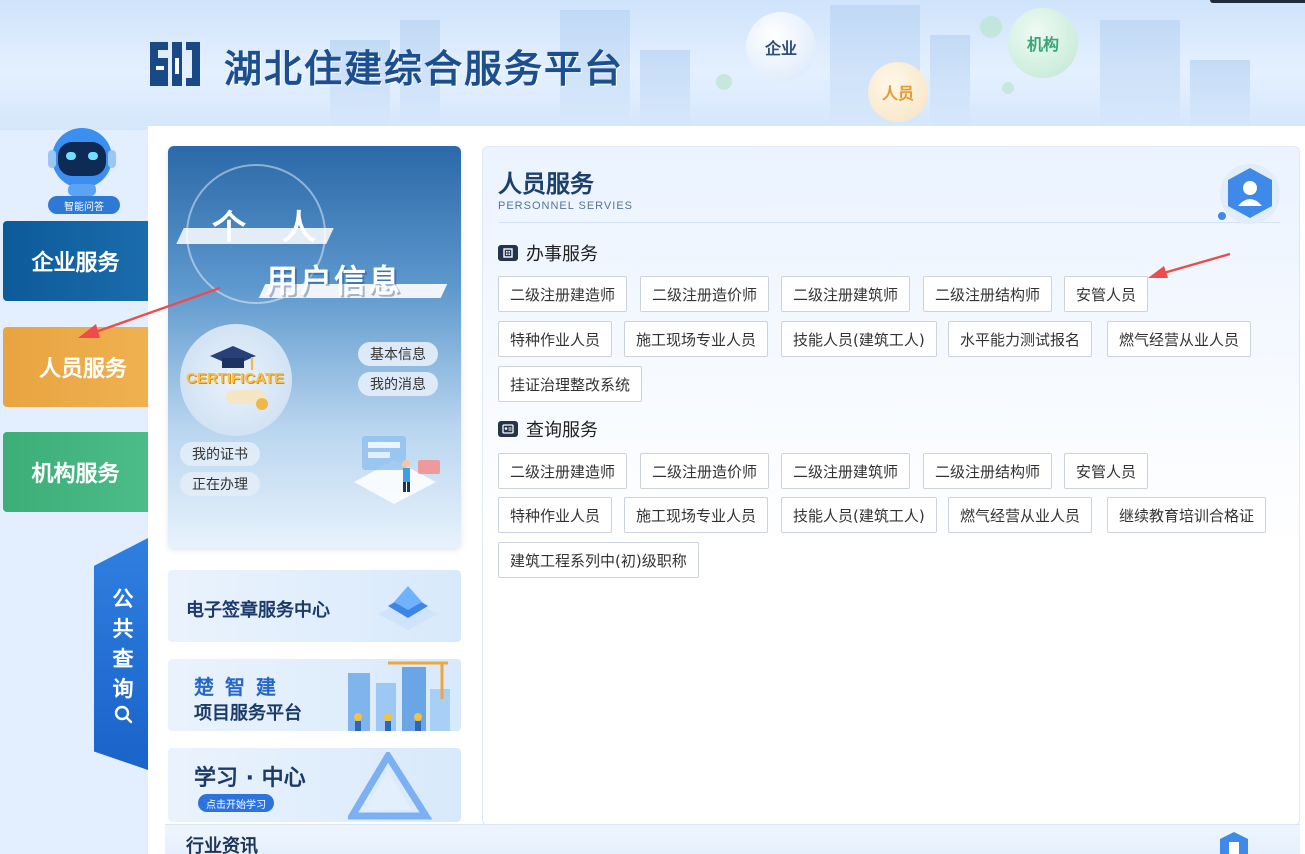  What do you see at coordinates (1187, 515) in the screenshot?
I see `query-item: 继续教育培训合格证` at bounding box center [1187, 515].